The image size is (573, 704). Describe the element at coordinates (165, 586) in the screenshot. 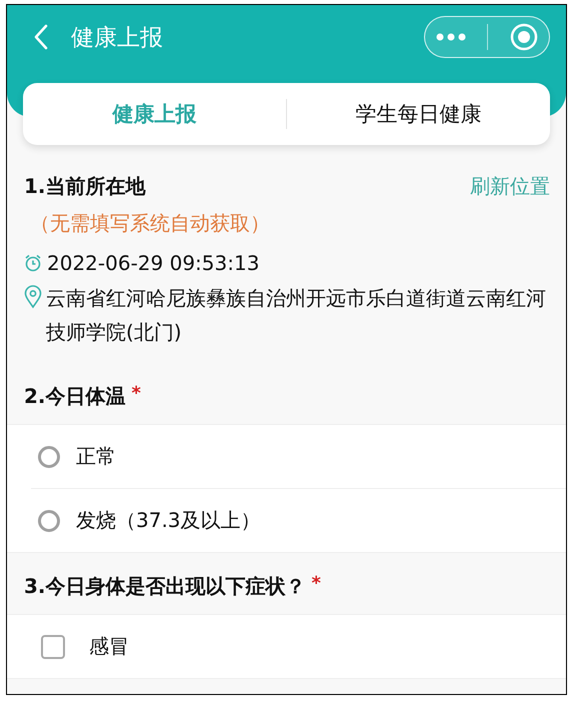

I see `question-title: 3.今日身体是否出现以下症状？` at that location.